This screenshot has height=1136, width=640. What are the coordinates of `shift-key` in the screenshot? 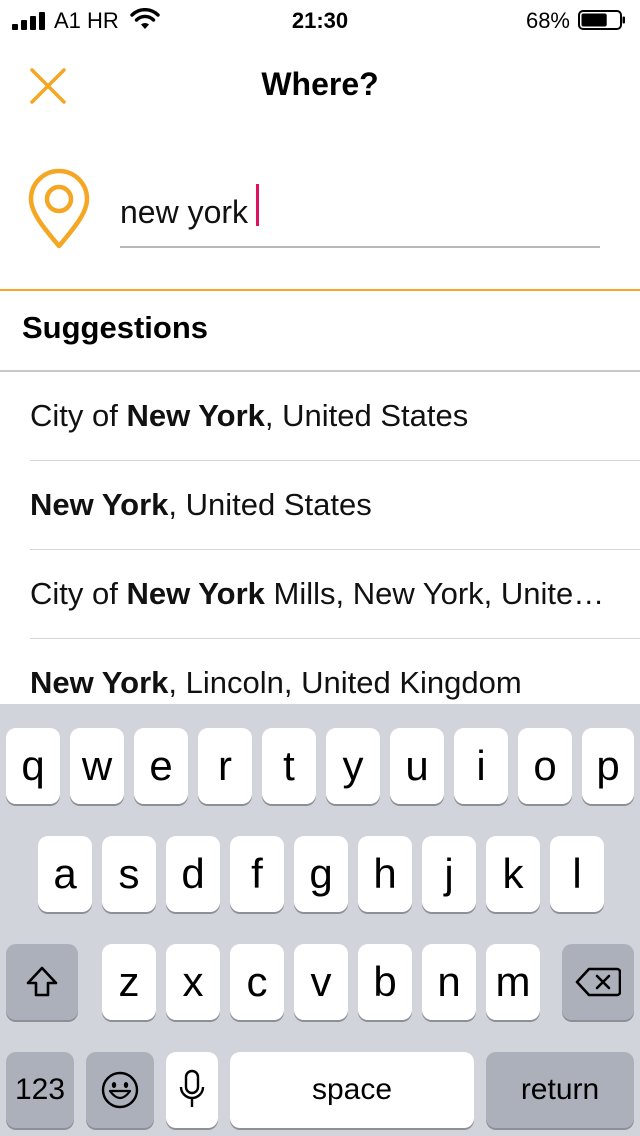 It's located at (42, 982).